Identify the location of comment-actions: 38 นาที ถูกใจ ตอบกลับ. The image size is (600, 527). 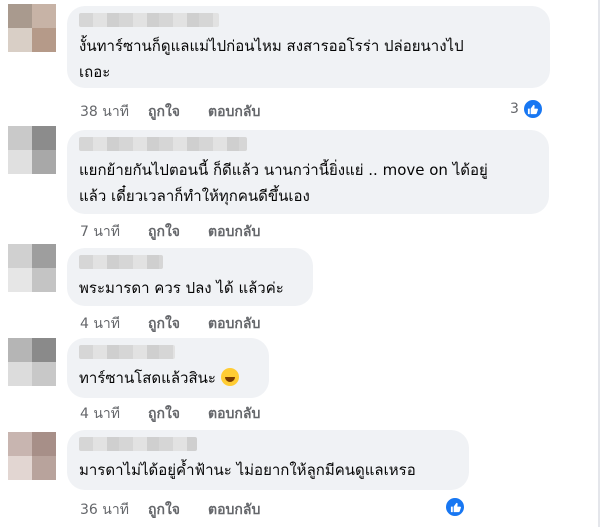
(170, 112).